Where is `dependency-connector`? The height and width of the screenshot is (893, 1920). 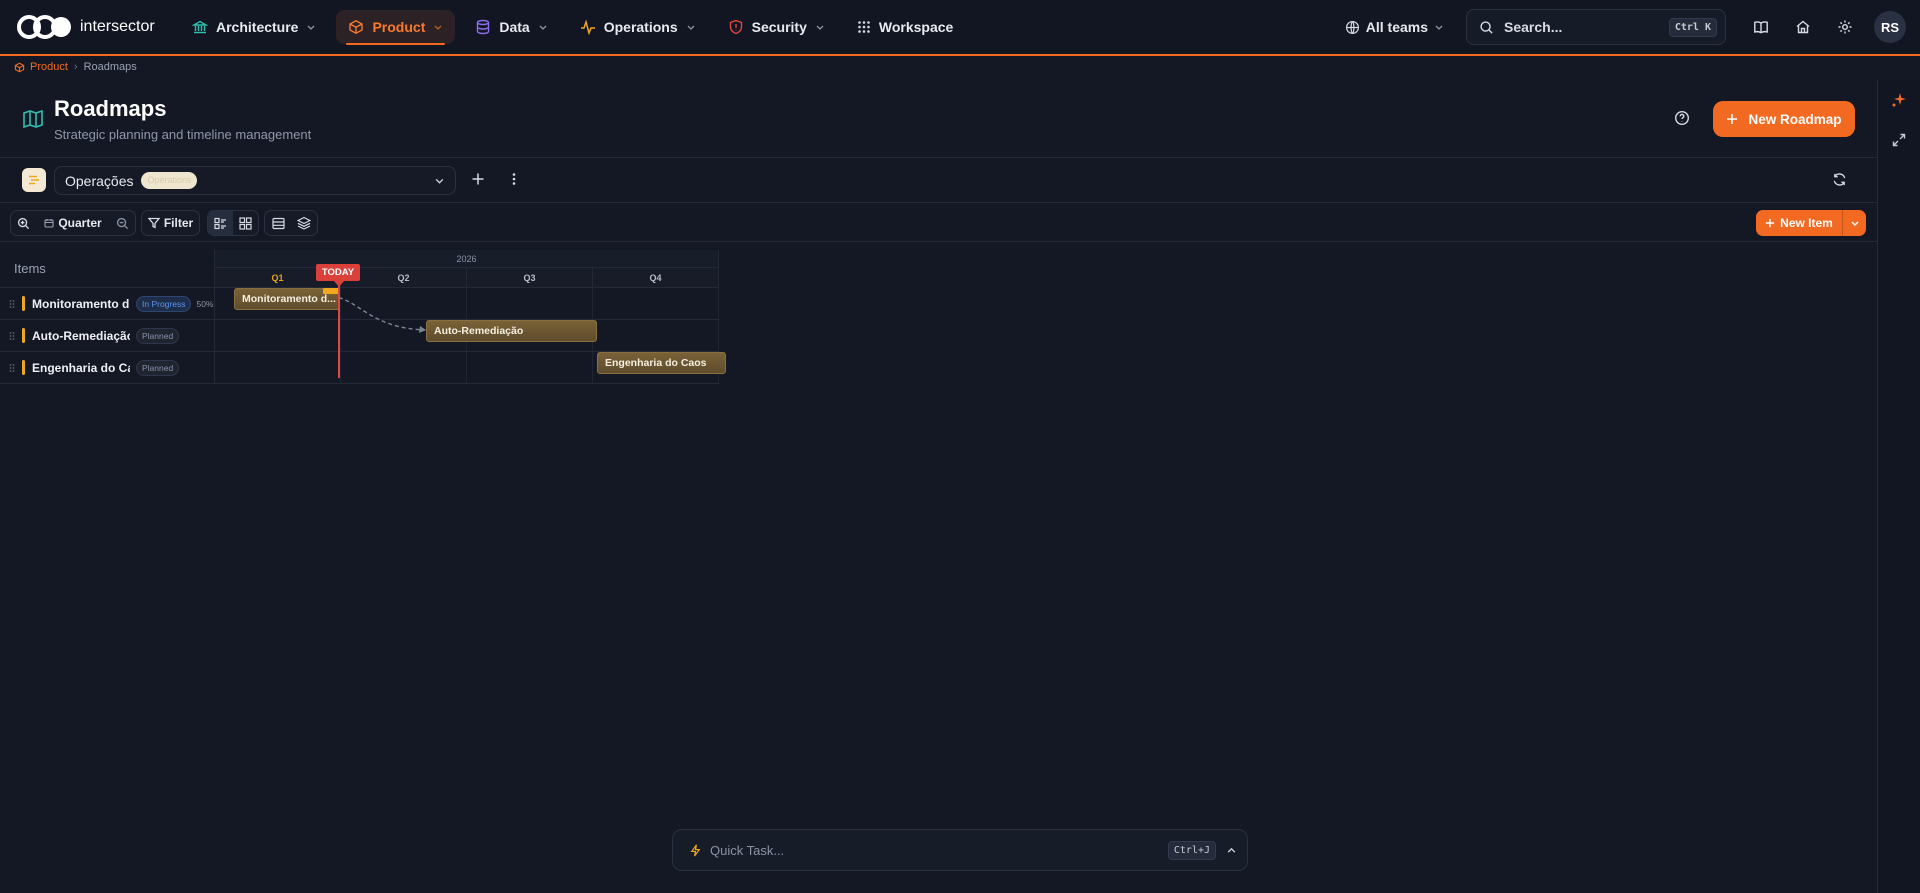 dependency-connector is located at coordinates (378, 314).